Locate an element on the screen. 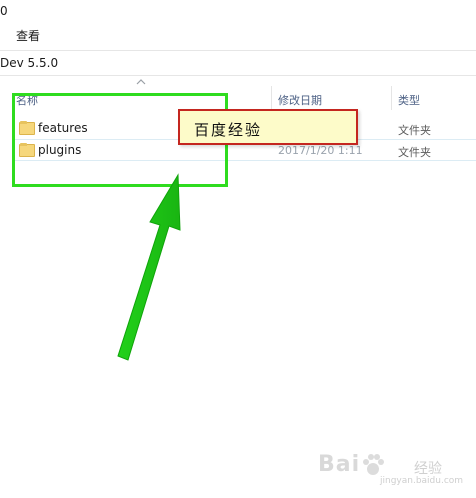 The height and width of the screenshot is (498, 476). watermark-cn: 经验 is located at coordinates (428, 469).